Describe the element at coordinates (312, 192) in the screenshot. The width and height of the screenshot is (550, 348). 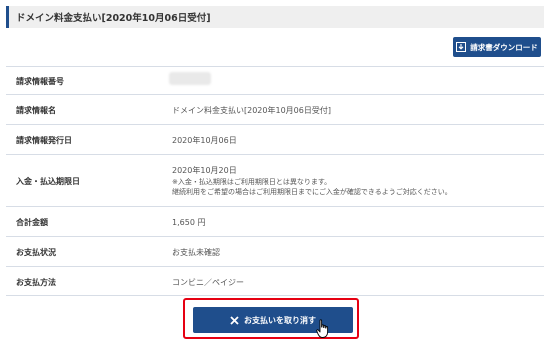
I see `row-note: 継続利用をご希望の場合はご利用期限日までにご入金が確認できるようご対応ください。` at that location.